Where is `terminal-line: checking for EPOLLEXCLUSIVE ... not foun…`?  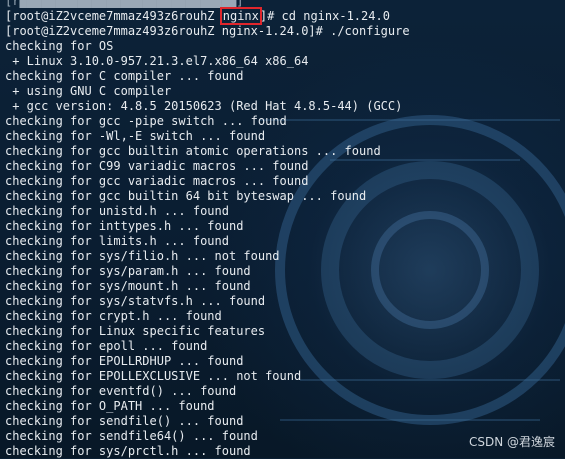 terminal-line: checking for EPOLLEXCLUSIVE ... not foun… is located at coordinates (153, 376).